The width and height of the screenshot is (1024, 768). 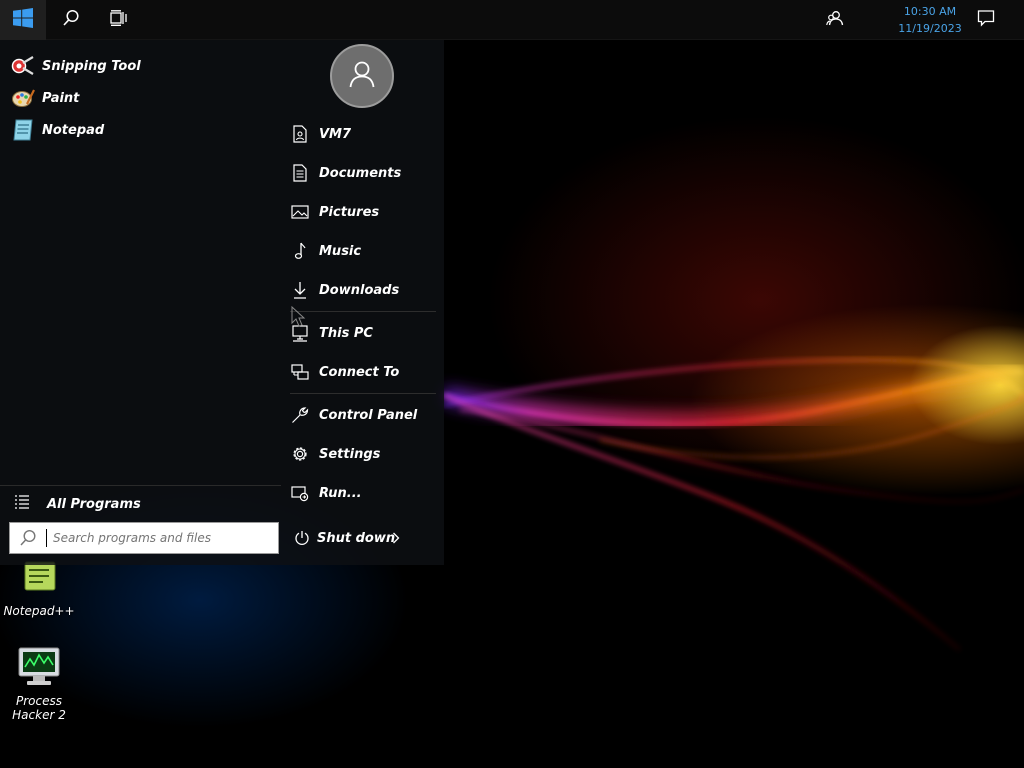 I want to click on list-icon, so click(x=25, y=504).